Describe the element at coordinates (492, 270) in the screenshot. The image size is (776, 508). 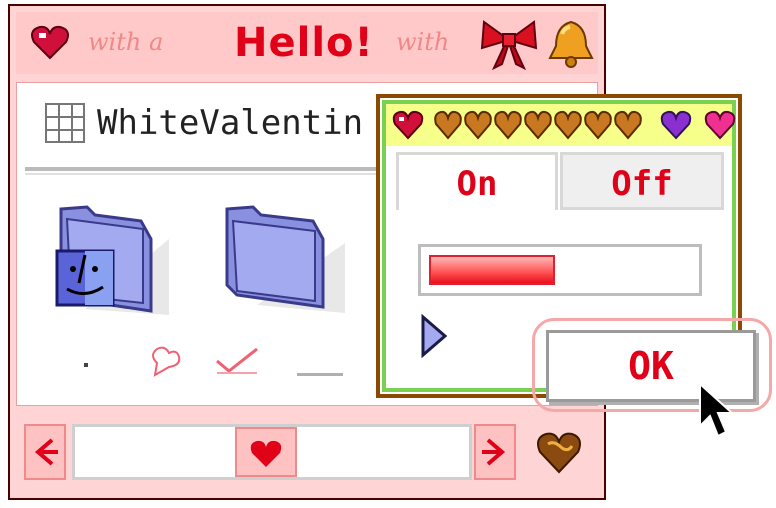
I see `progress-fill` at that location.